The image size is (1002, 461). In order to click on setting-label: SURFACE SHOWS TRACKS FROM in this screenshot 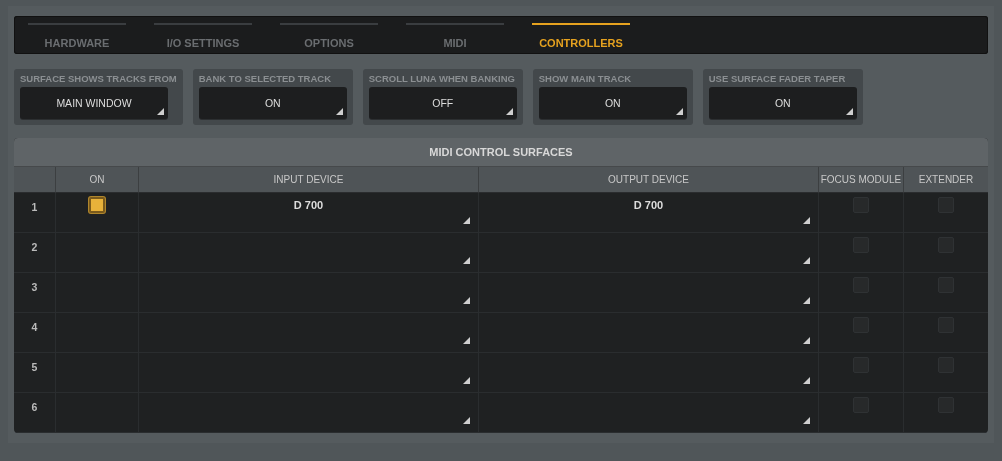, I will do `click(98, 78)`.